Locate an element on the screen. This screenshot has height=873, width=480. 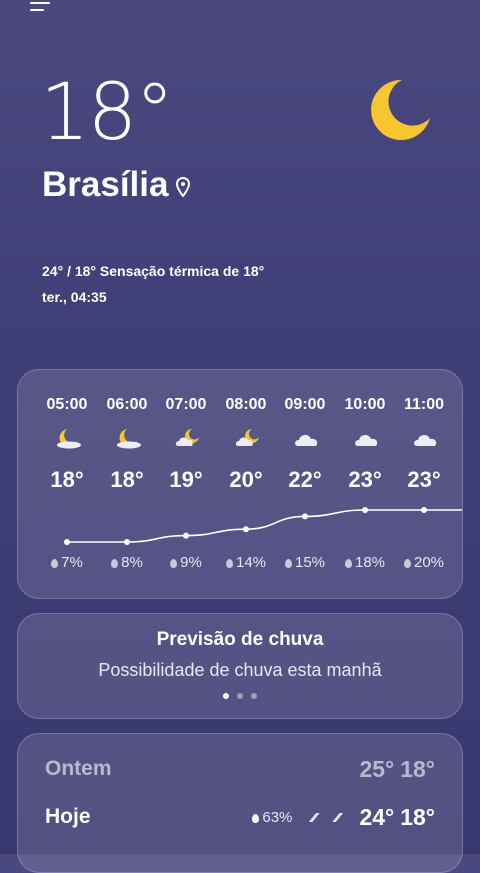
daily-forecast-card: Ontem 25° 18° Hoje 63% ⁄⁄⁄ ⁄⁄⁄ 24° 18° is located at coordinates (240, 803).